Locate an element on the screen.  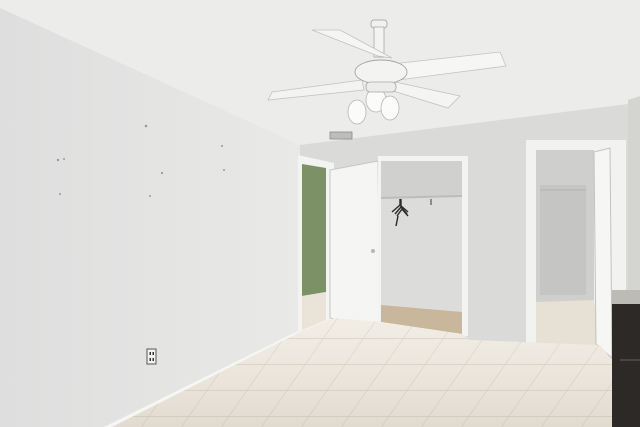
closet-shelf-shadow is located at coordinates (421, 179).